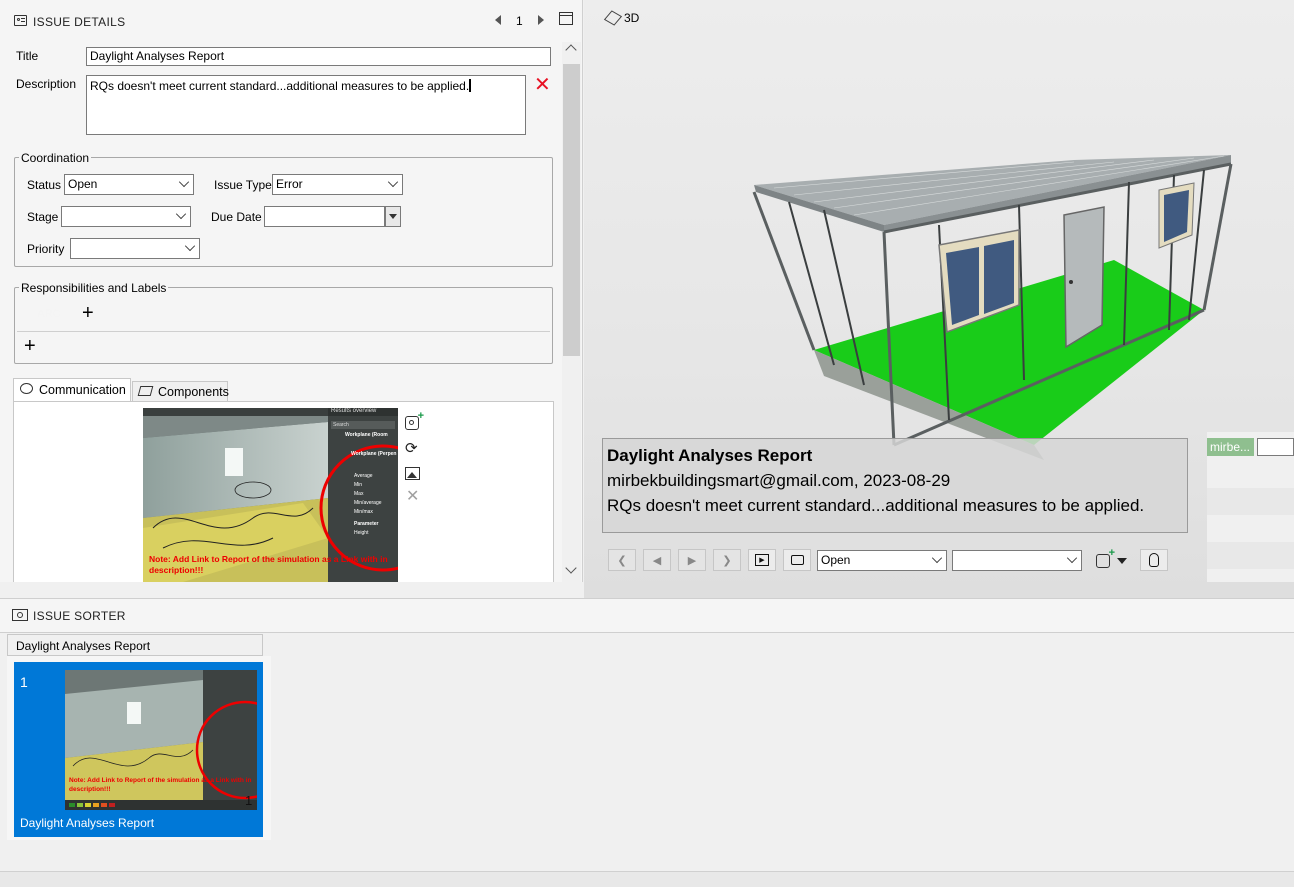  I want to click on presentation-button, so click(797, 560).